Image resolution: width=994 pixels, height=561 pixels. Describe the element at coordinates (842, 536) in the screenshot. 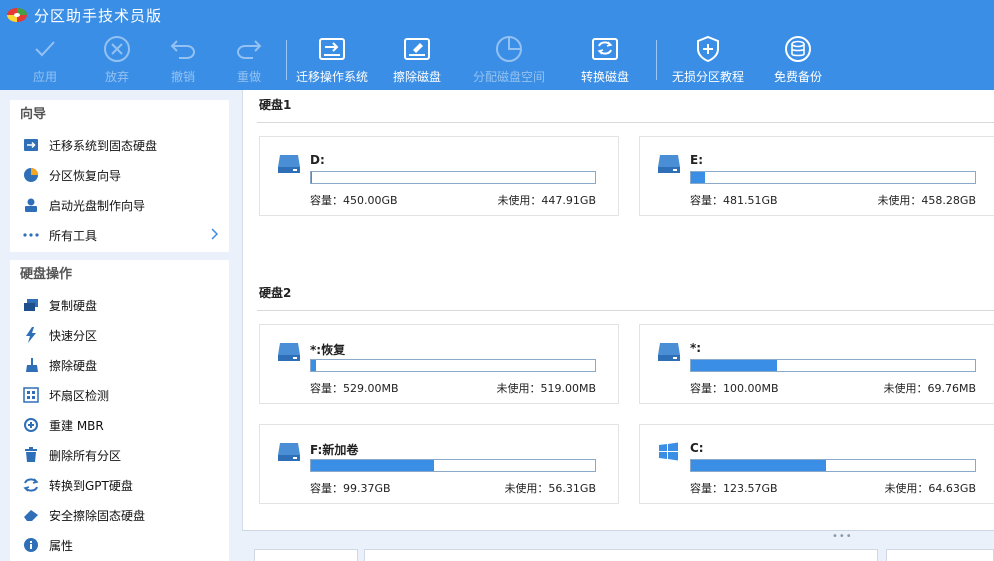

I see `splitter-handle: •••` at that location.